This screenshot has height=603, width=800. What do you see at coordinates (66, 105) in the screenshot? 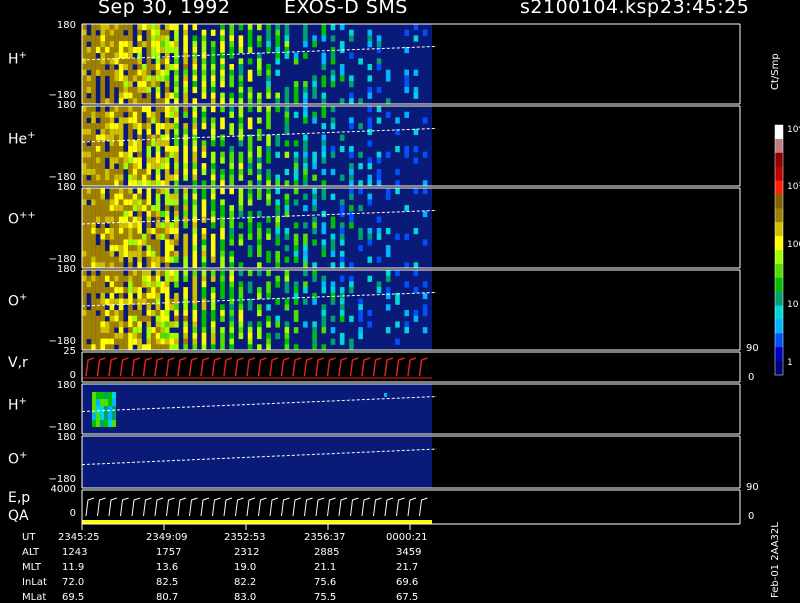
I see `tick-ymax: 180` at bounding box center [66, 105].